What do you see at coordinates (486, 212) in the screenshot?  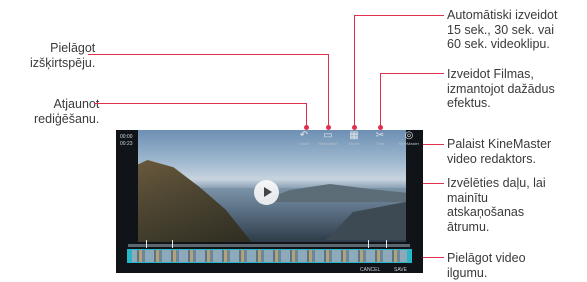 I see `callout-speed-line3: atskaņošanas` at bounding box center [486, 212].